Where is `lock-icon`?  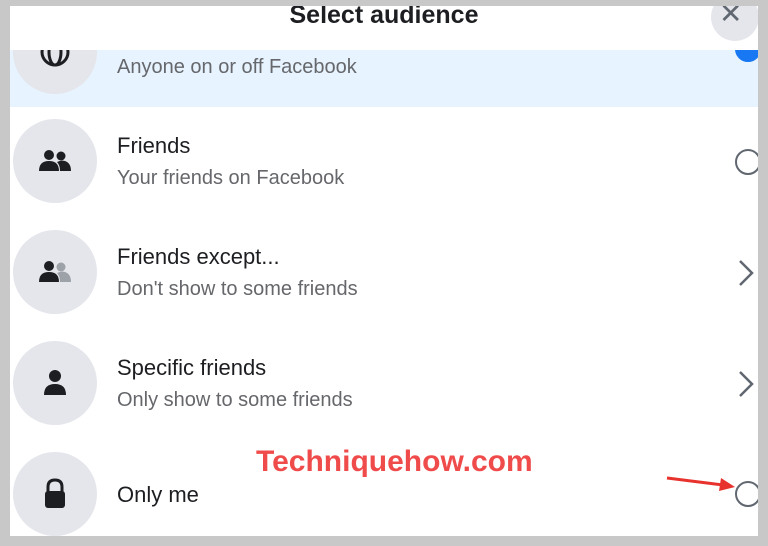 lock-icon is located at coordinates (55, 493).